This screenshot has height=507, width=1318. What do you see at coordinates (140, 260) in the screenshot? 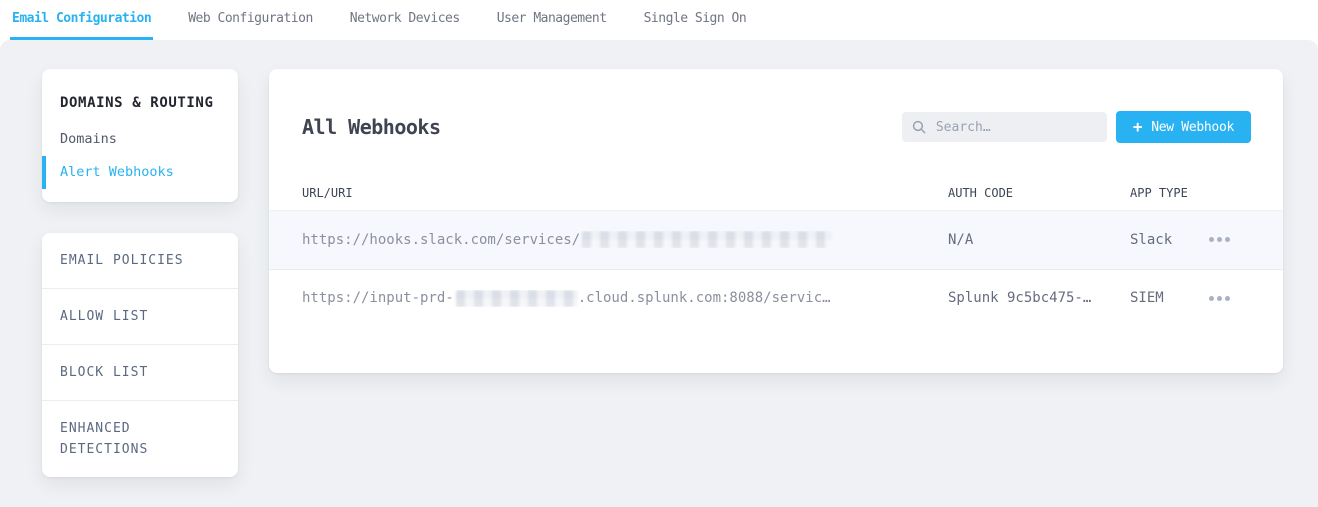
I see `sidebar-item-email-policies: EMAIL POLICIES` at bounding box center [140, 260].